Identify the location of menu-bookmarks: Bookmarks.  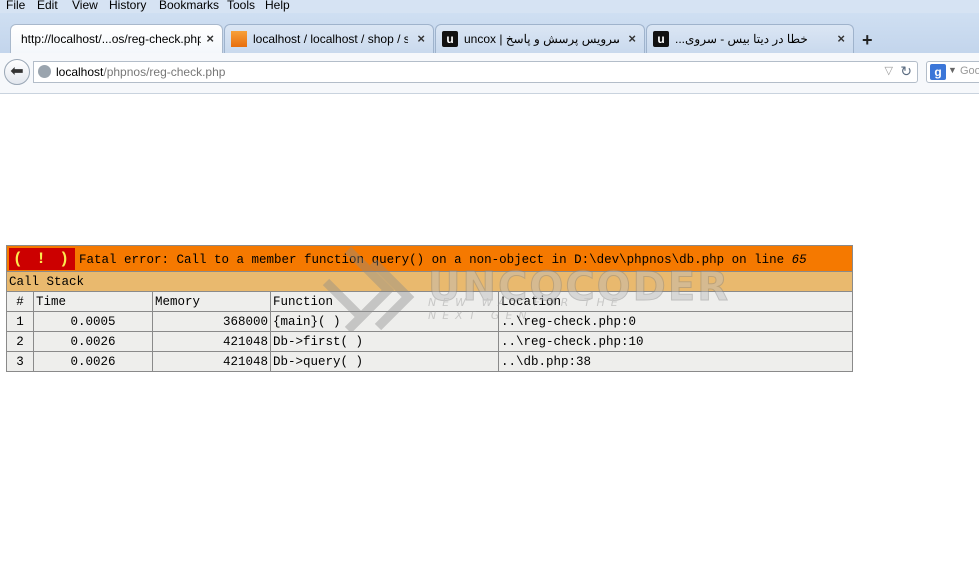
(189, 6).